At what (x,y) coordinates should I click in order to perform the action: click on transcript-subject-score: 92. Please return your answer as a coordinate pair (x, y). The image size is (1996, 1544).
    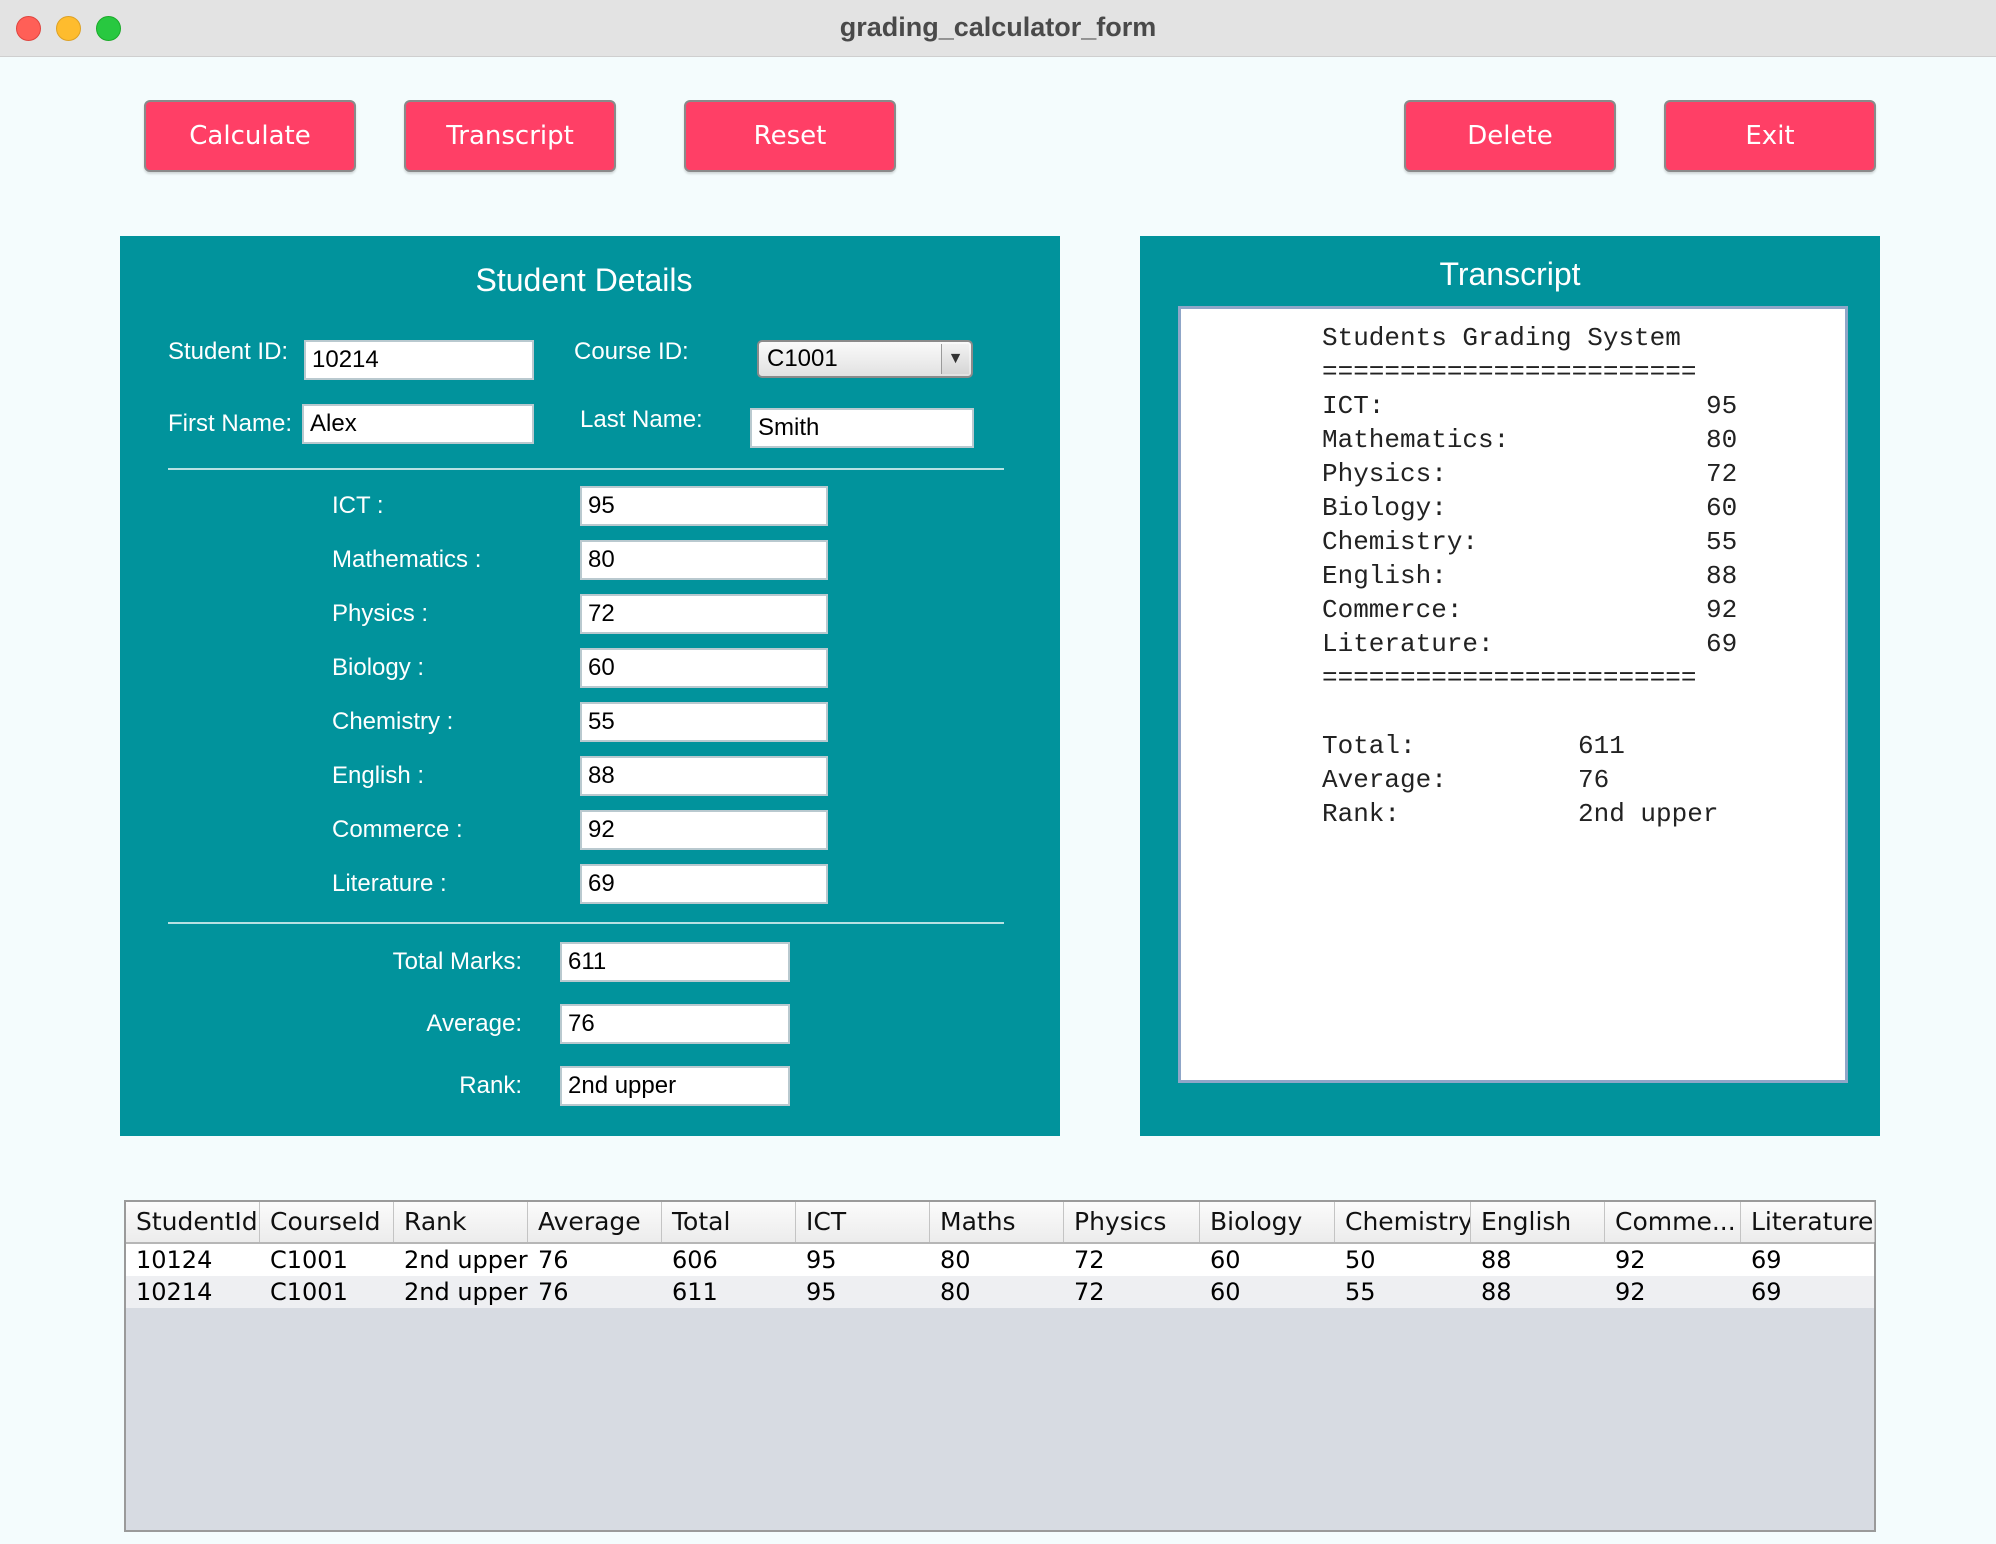
    Looking at the image, I should click on (1722, 610).